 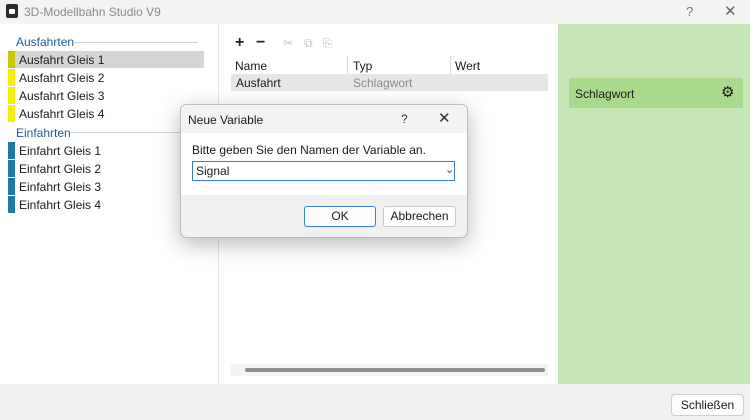 What do you see at coordinates (324, 119) in the screenshot?
I see `dialog-title-bar: Neue Variable ? ✕` at bounding box center [324, 119].